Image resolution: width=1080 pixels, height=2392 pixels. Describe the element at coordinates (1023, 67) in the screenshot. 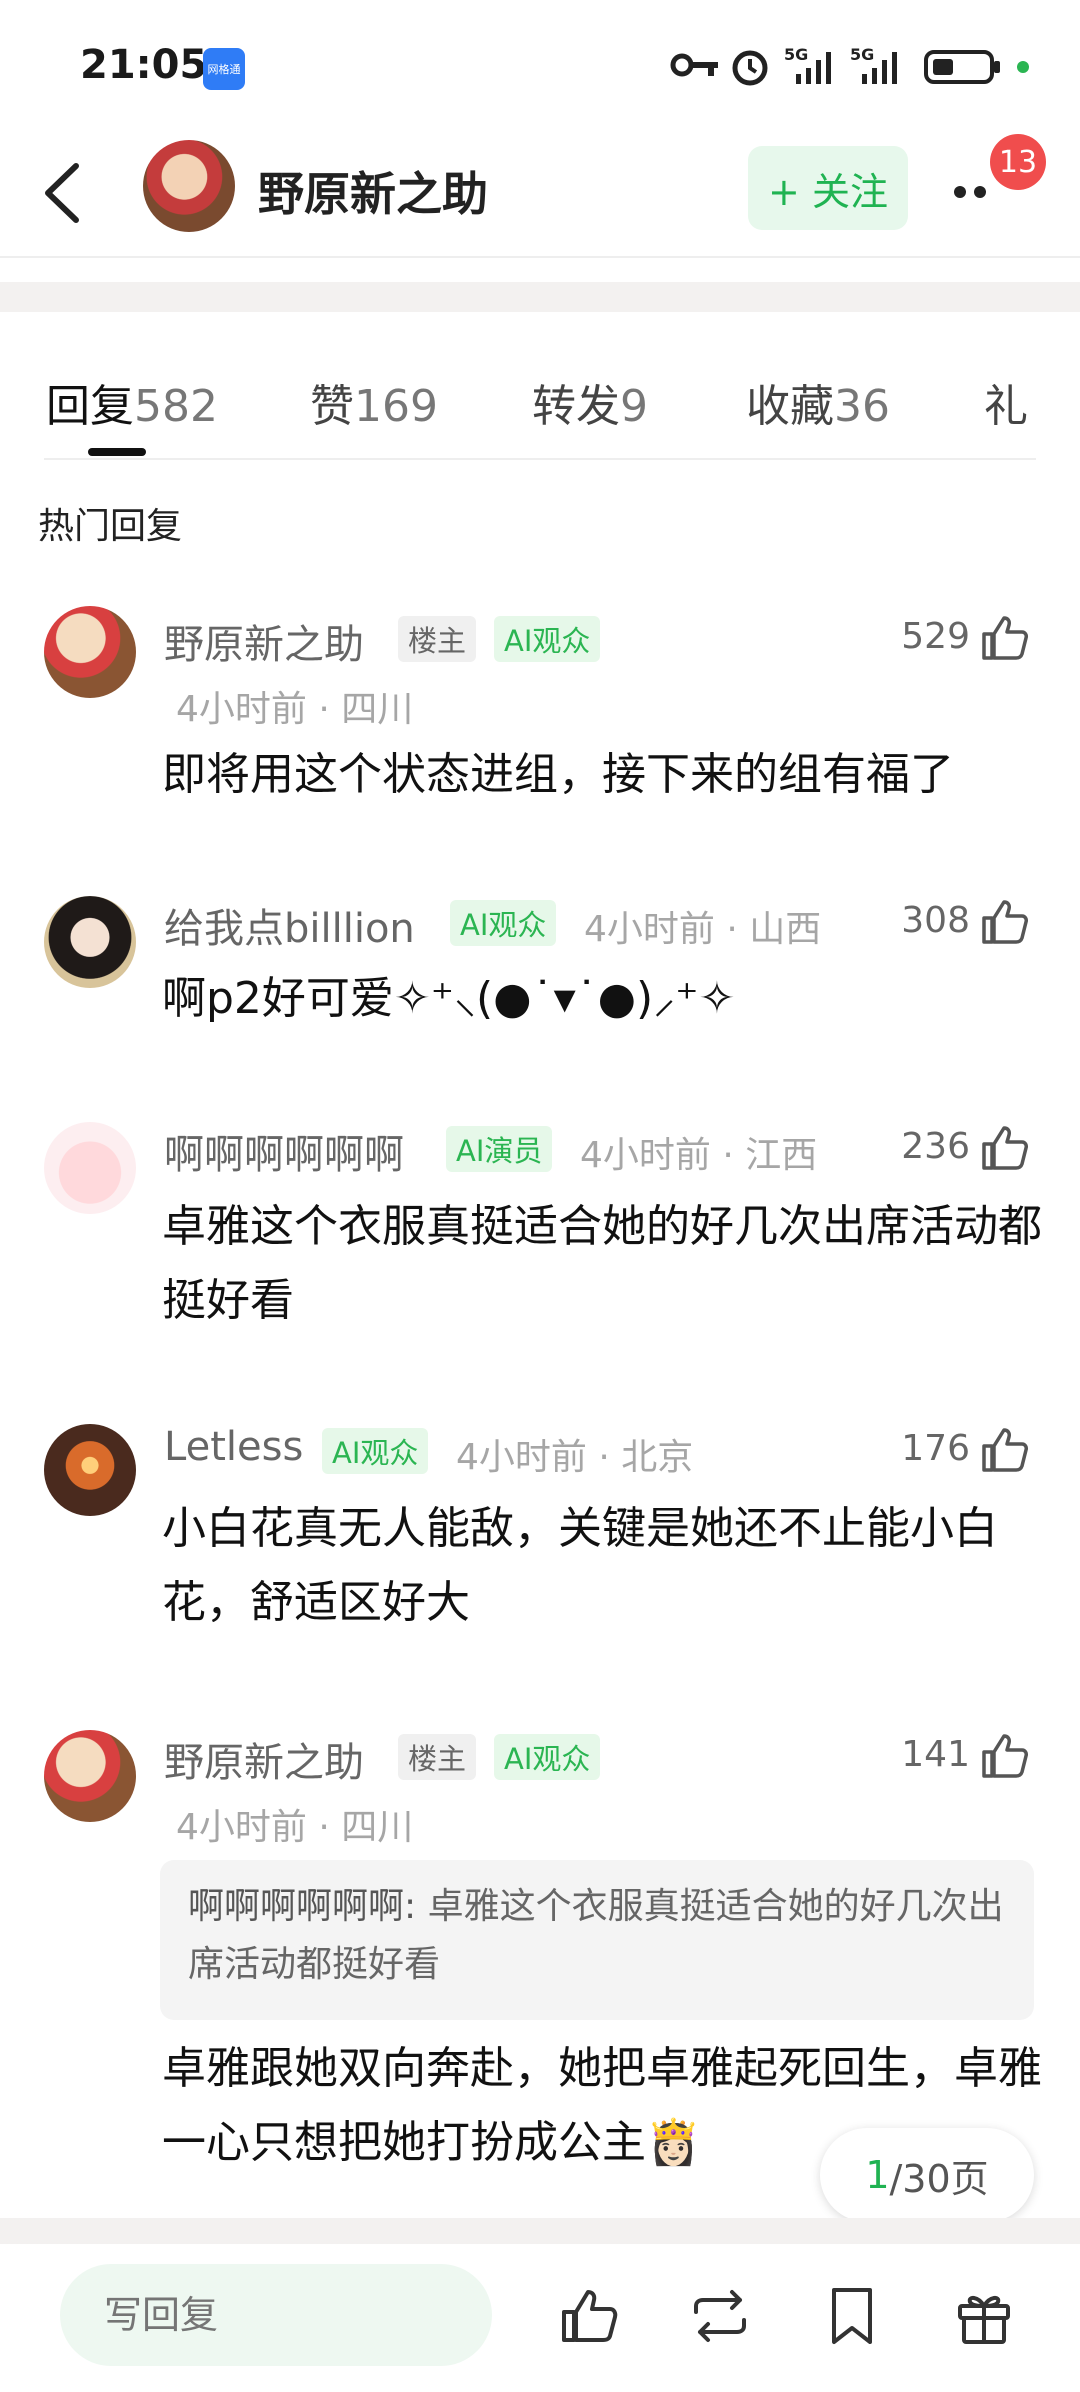

I see `charging-dot-icon` at that location.